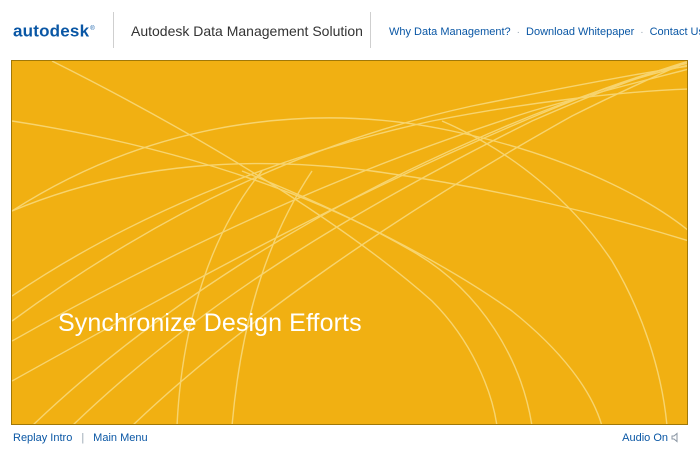 This screenshot has height=451, width=700. I want to click on app-title: Autodesk Data Management Solution, so click(247, 31).